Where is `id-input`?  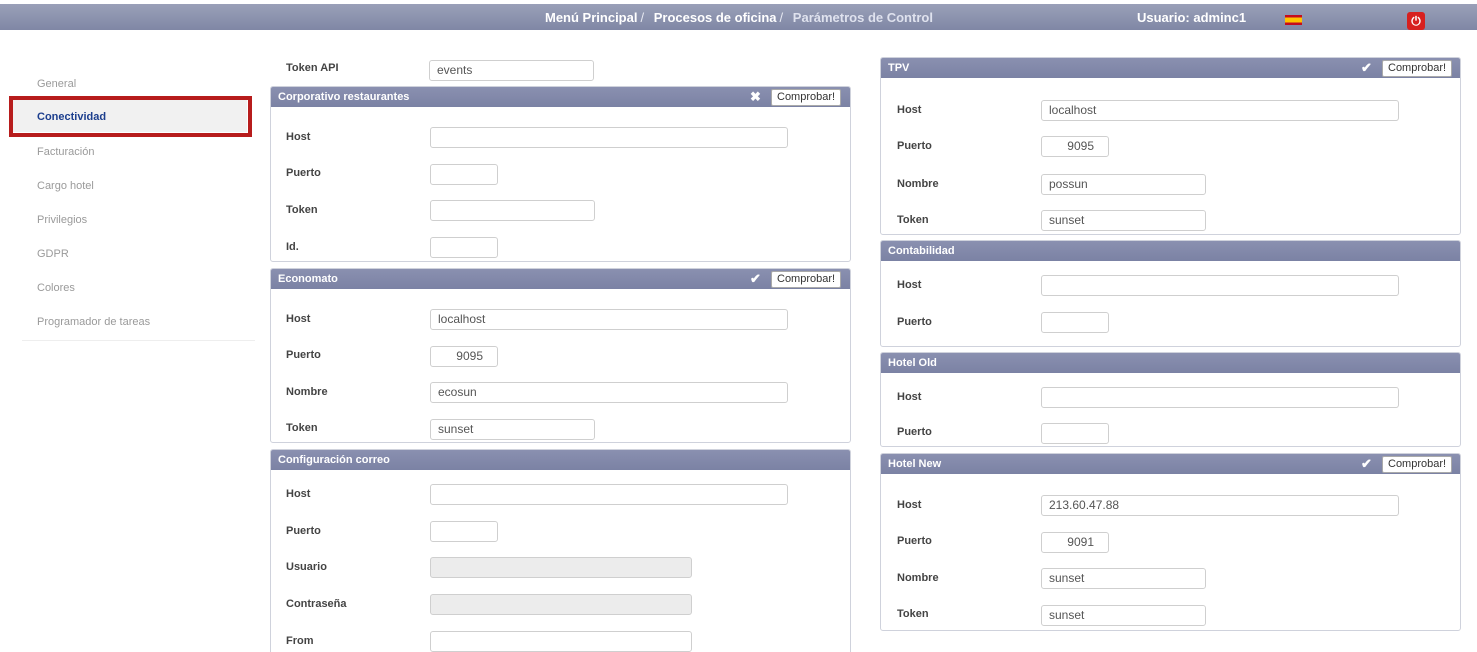
id-input is located at coordinates (464, 247).